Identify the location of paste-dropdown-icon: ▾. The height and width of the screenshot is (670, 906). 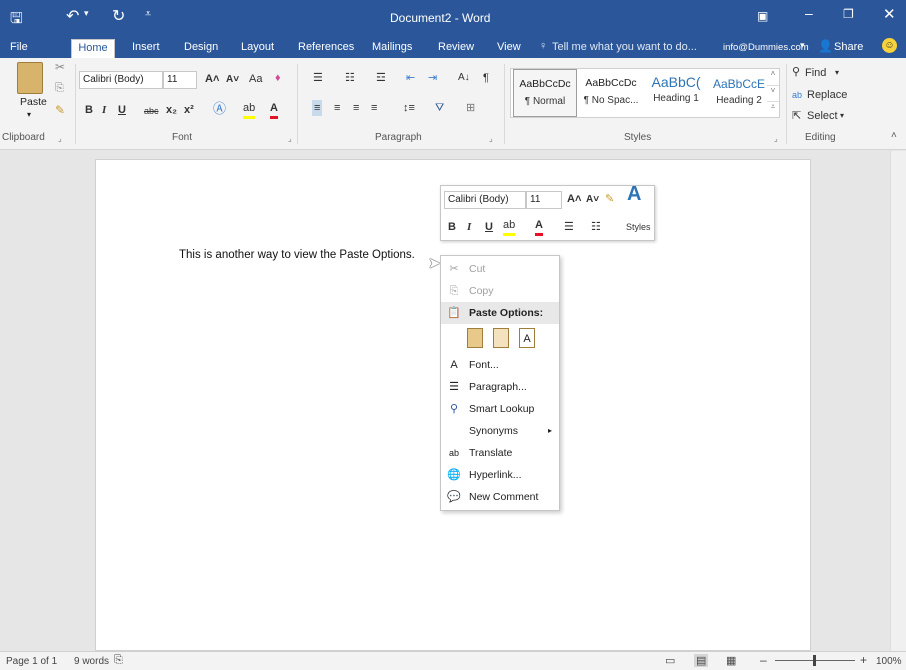
(29, 114).